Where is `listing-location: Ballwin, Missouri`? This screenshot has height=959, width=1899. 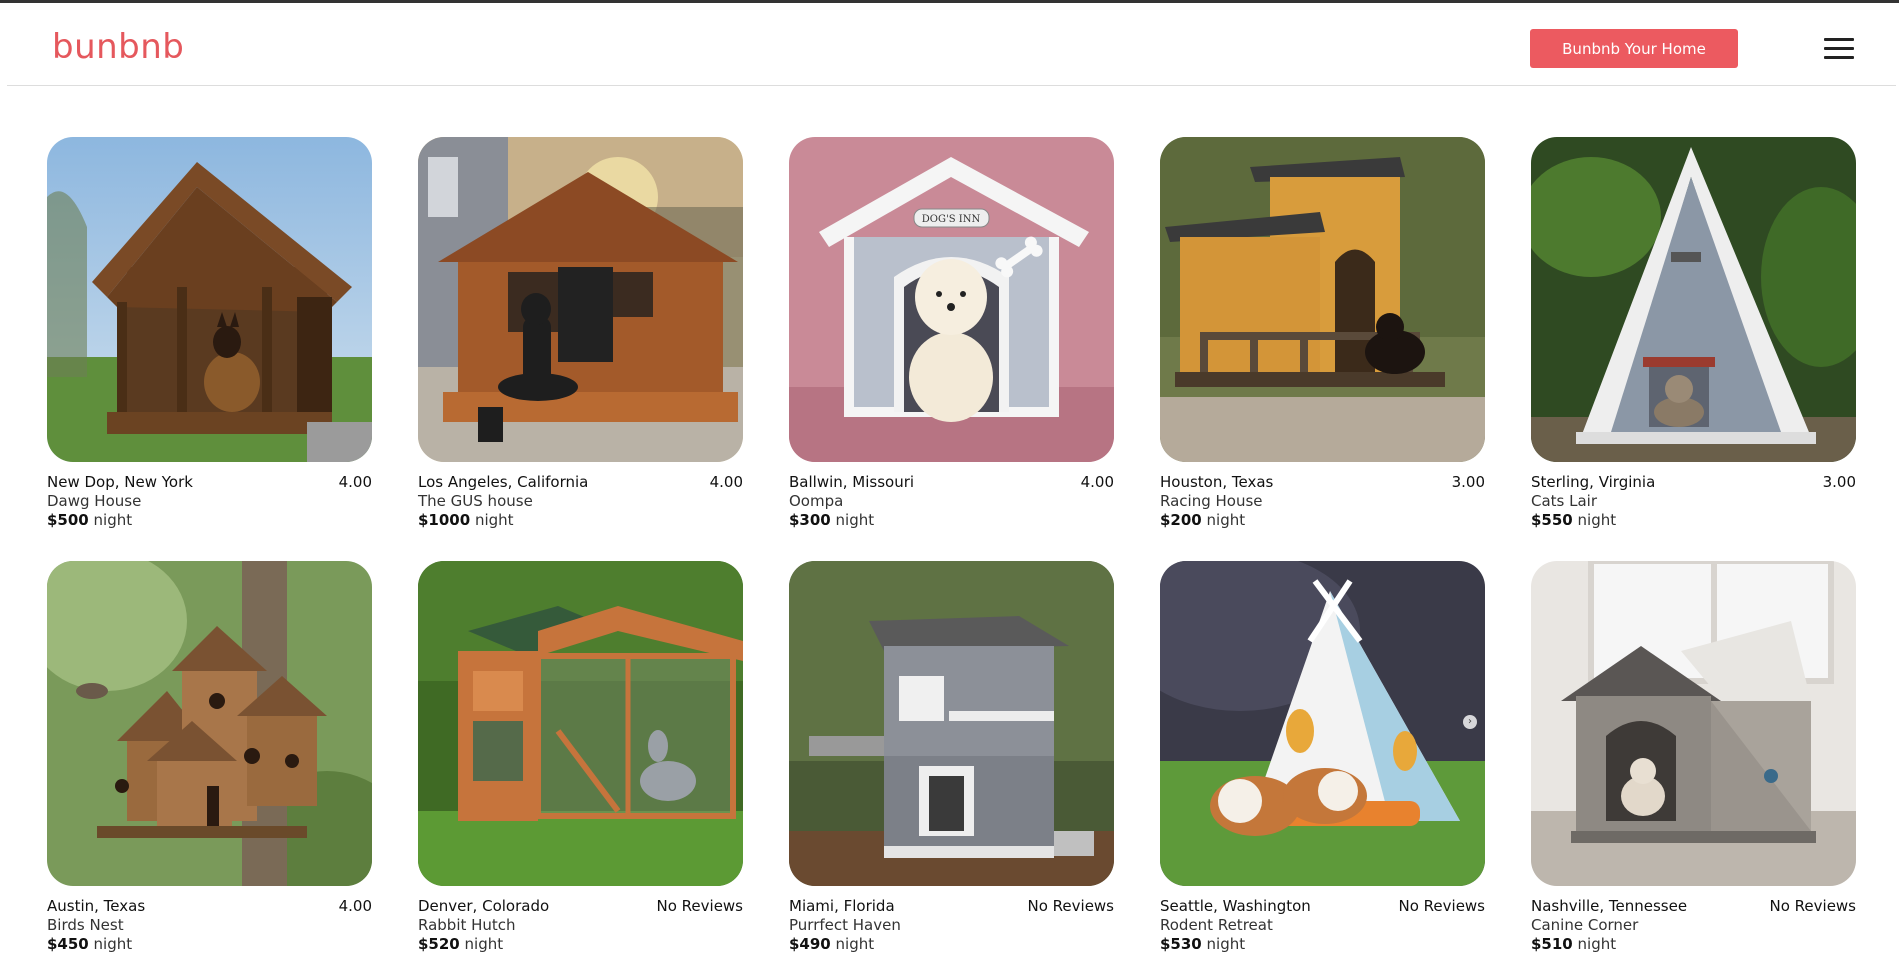
listing-location: Ballwin, Missouri is located at coordinates (852, 482).